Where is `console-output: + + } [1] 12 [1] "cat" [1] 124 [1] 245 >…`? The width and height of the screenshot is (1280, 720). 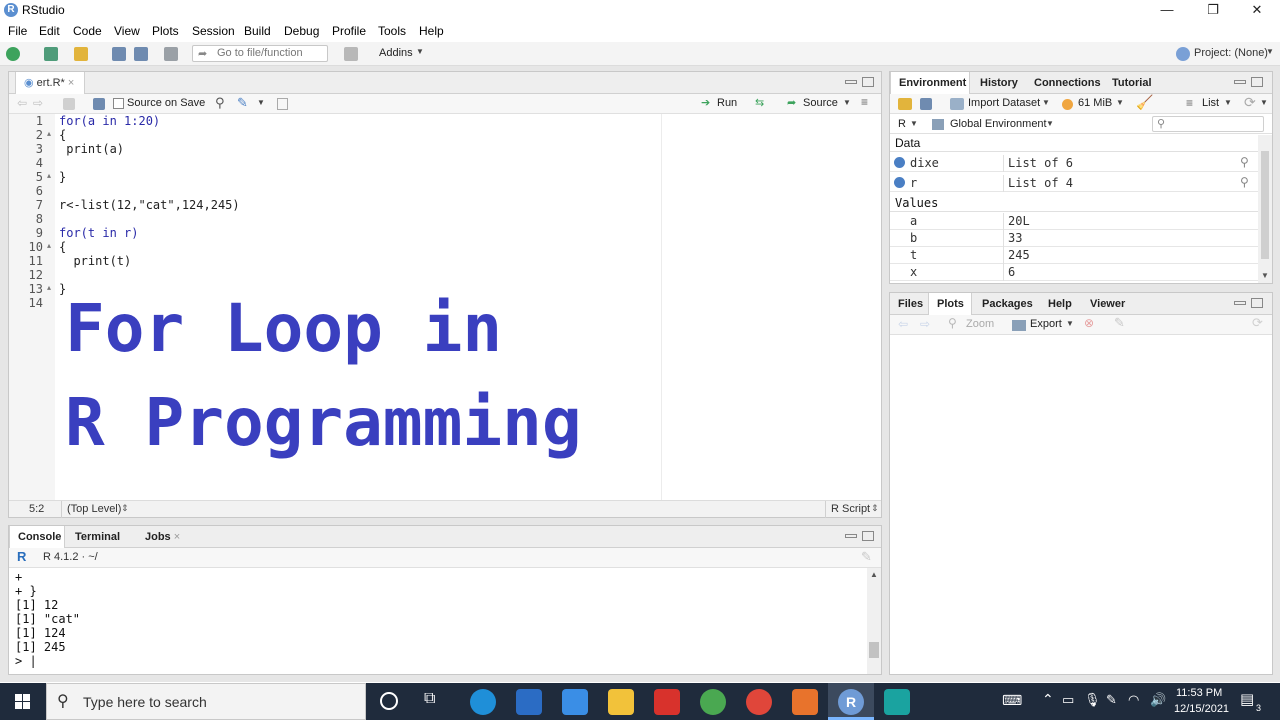
console-output: + + } [1] 12 [1] "cat" [1] 124 [1] 245 >… is located at coordinates (441, 622).